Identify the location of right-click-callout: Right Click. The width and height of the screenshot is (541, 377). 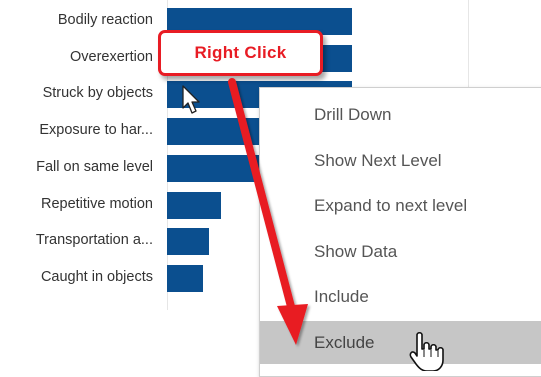
(240, 53).